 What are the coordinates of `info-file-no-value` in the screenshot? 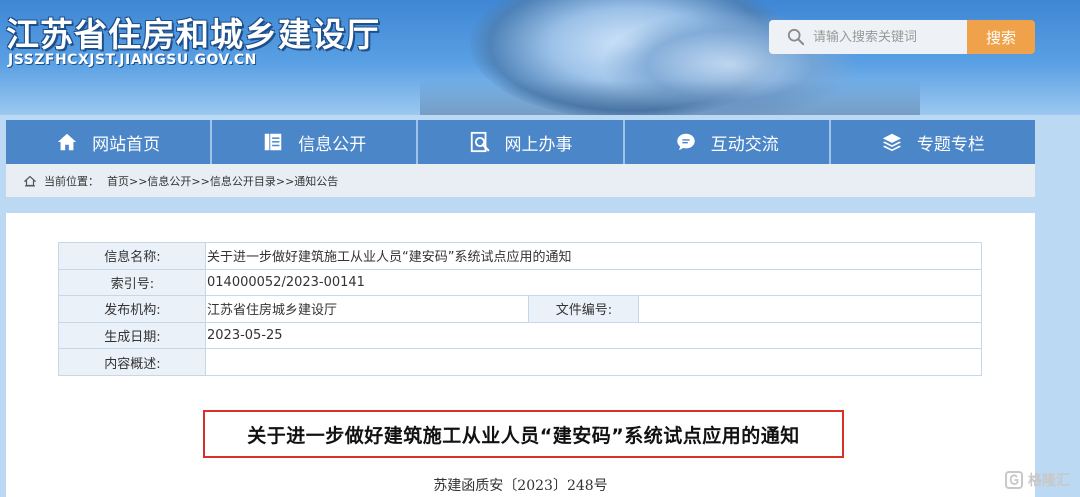 It's located at (810, 309).